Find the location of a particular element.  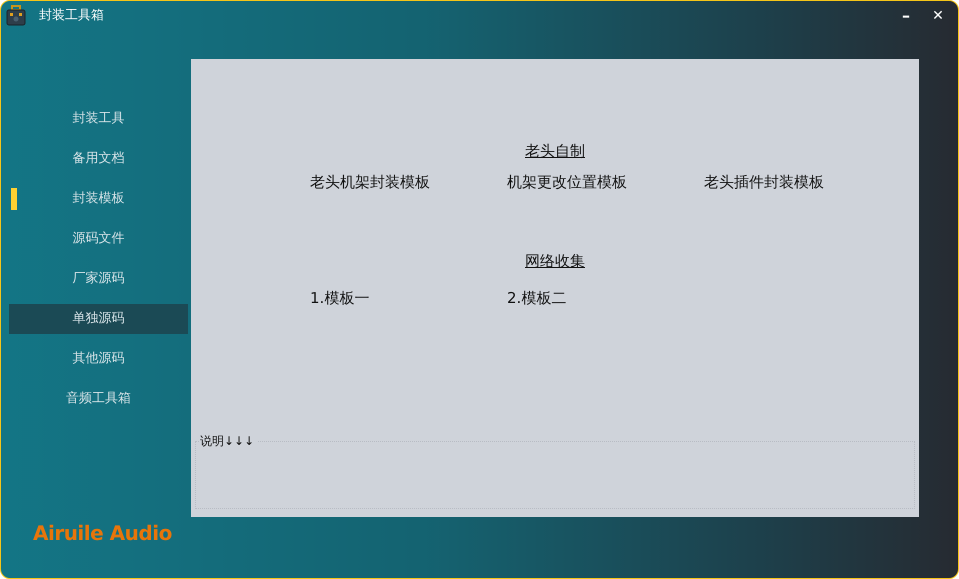

template-link: 1.模板一 is located at coordinates (340, 298).